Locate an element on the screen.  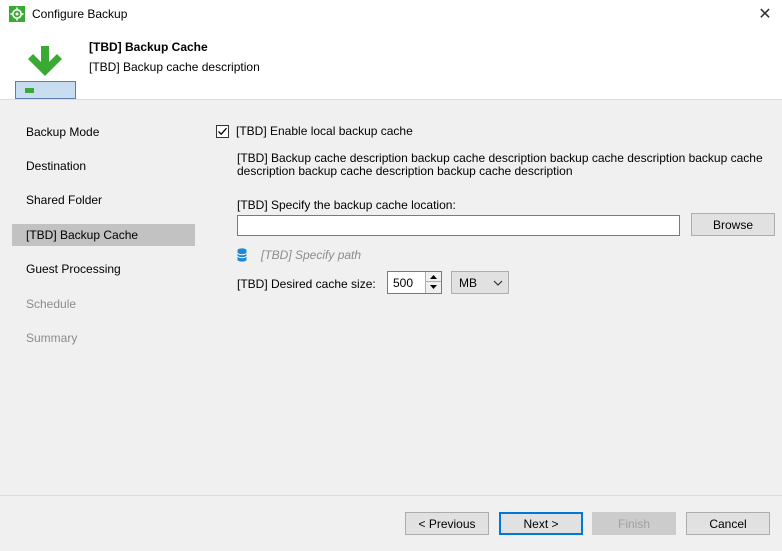
stepper-down-button is located at coordinates (433, 287).